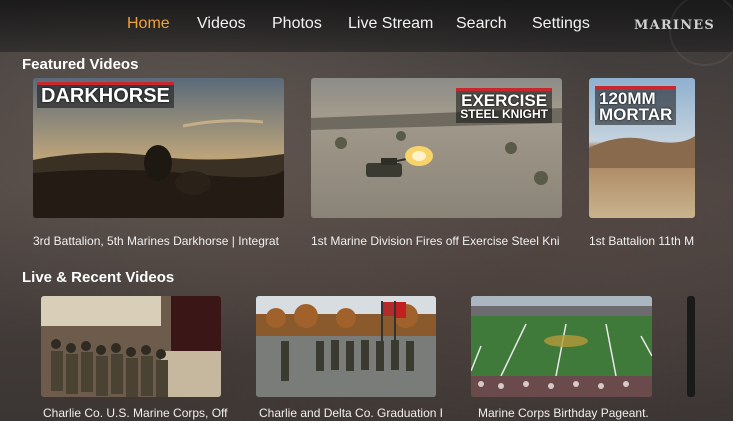 The image size is (733, 421). Describe the element at coordinates (390, 24) in the screenshot. I see `nav-live-stream: Live Stream` at that location.